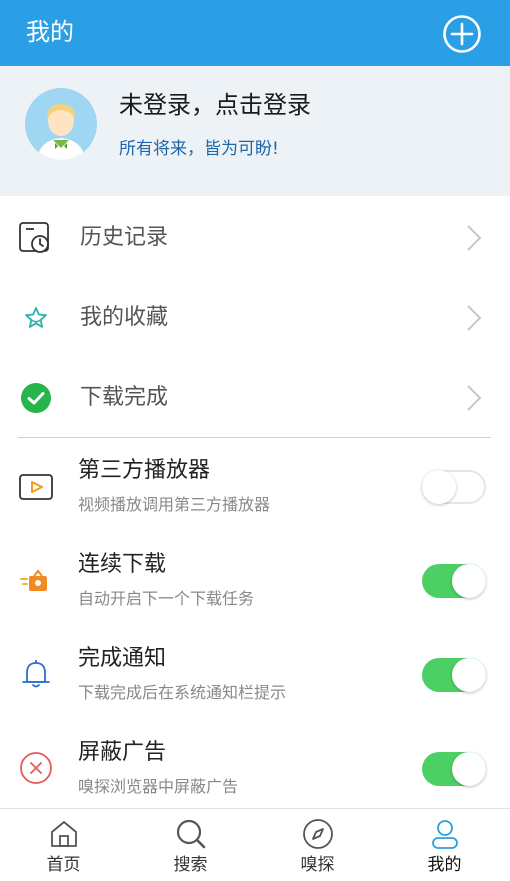  I want to click on downloaded-label: 下载完成, so click(124, 397).